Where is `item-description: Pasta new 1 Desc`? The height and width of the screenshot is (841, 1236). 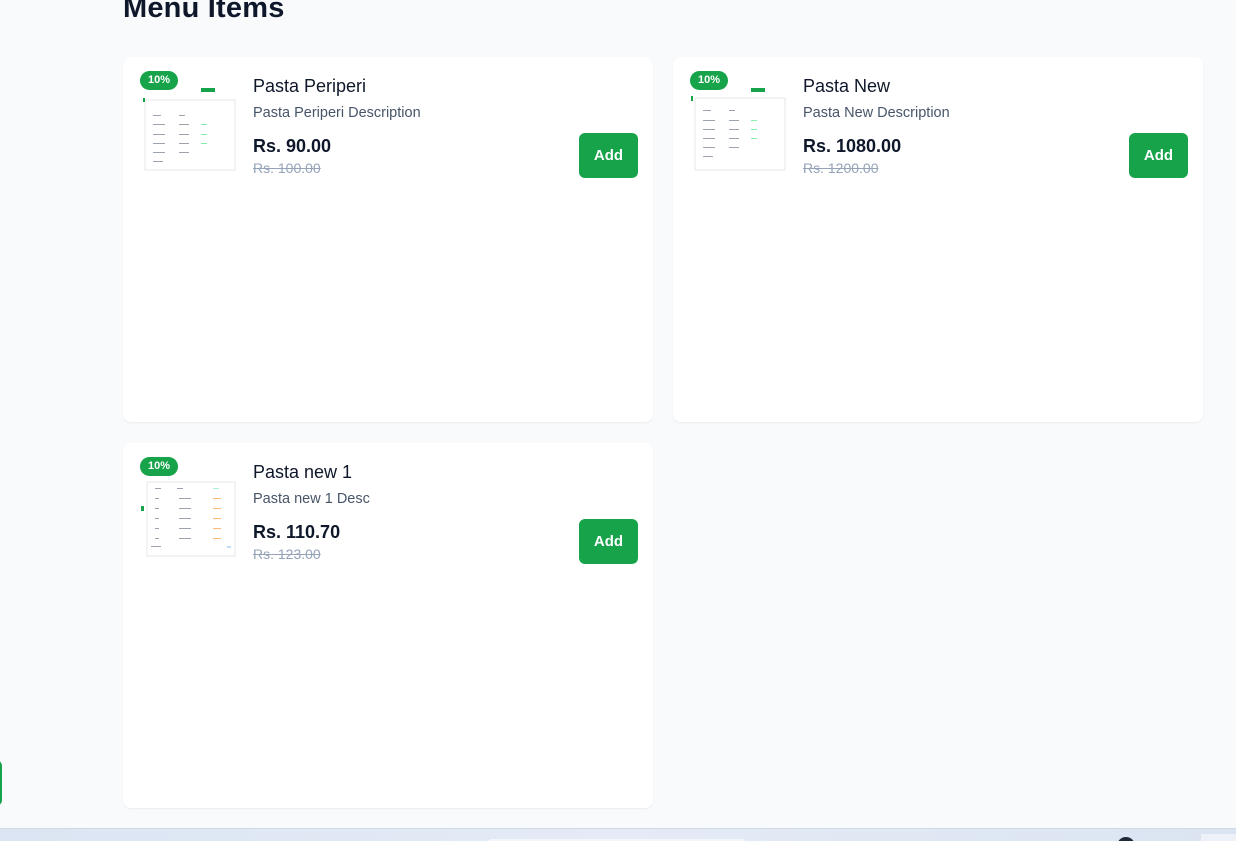
item-description: Pasta new 1 Desc is located at coordinates (311, 499).